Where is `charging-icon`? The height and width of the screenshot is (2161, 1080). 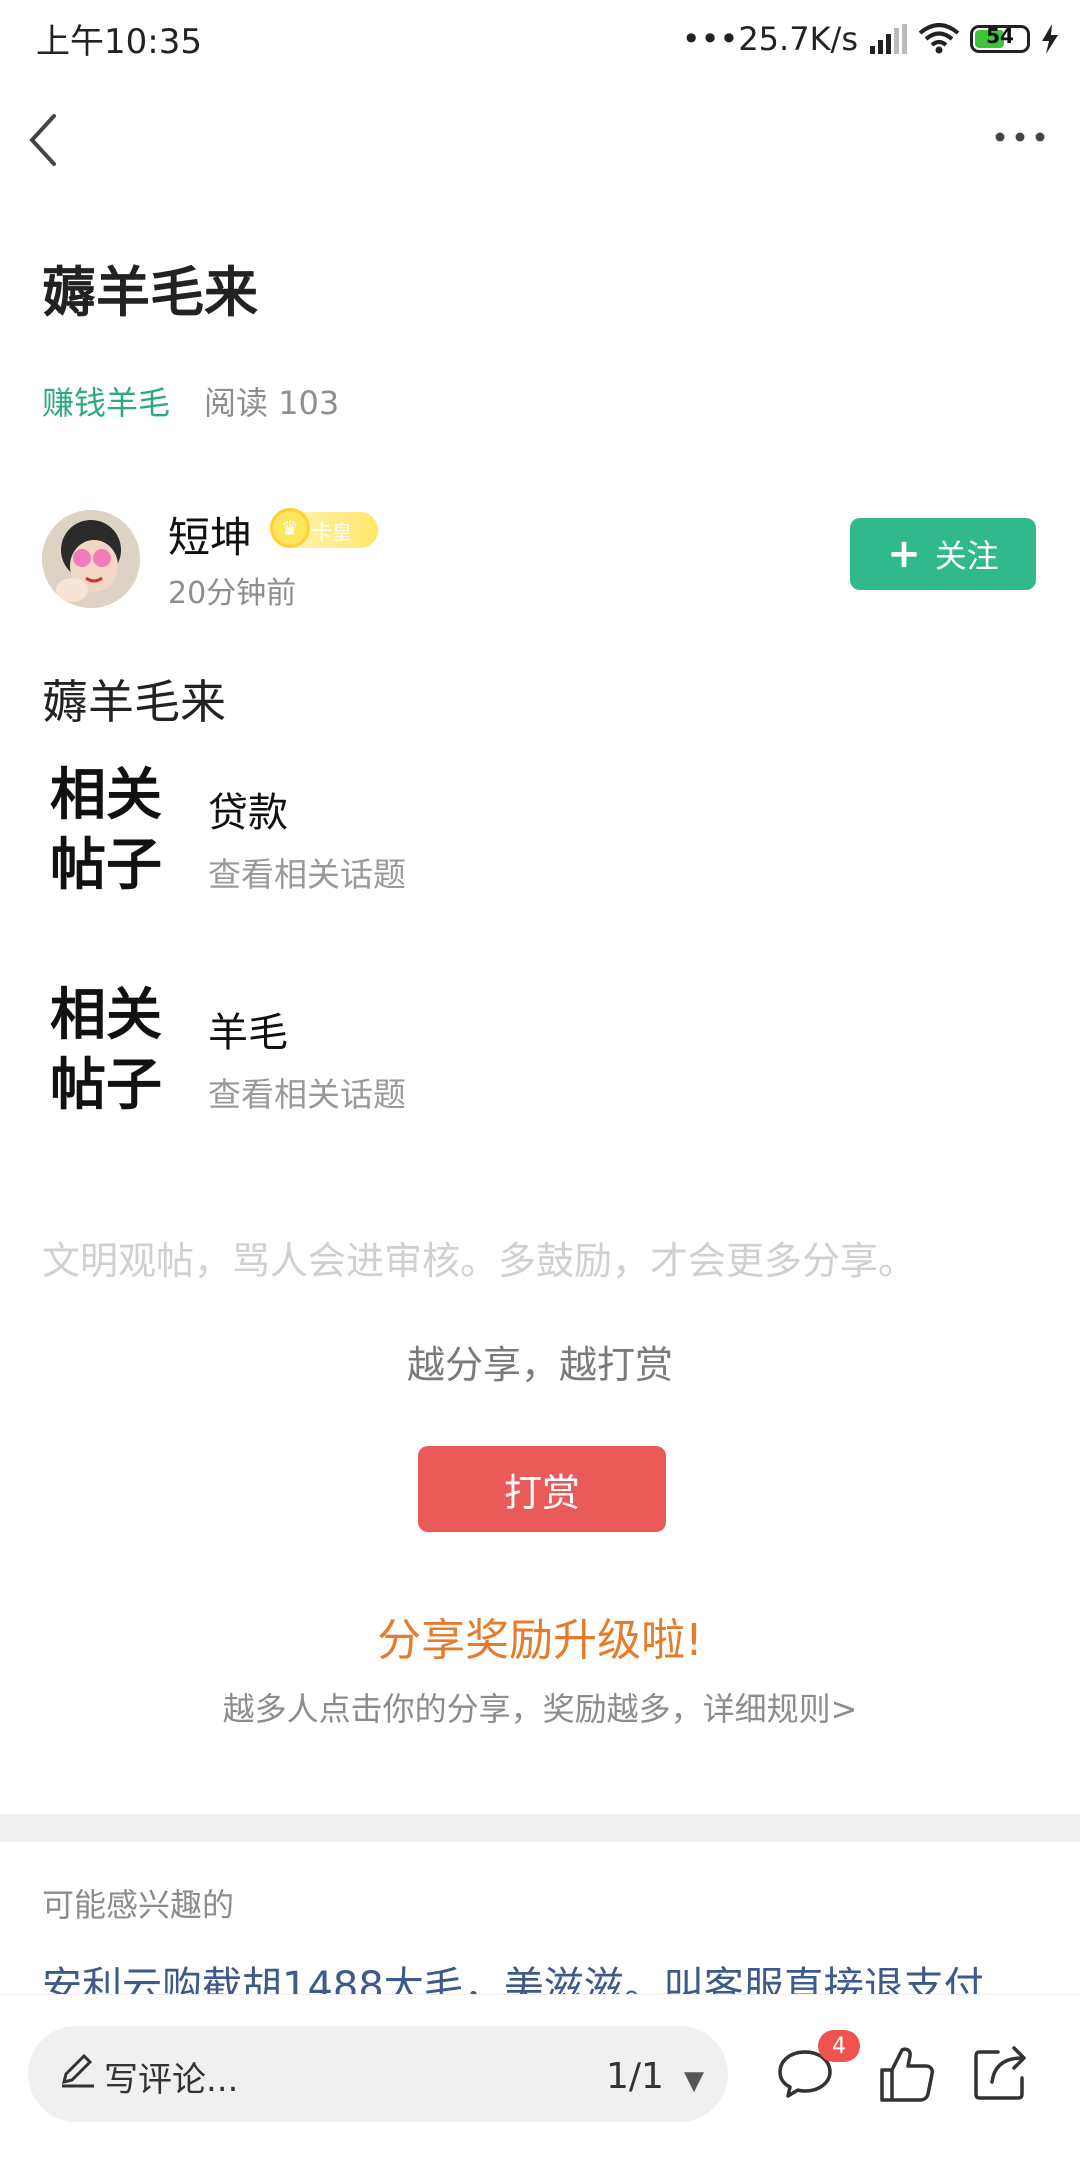
charging-icon is located at coordinates (1050, 39).